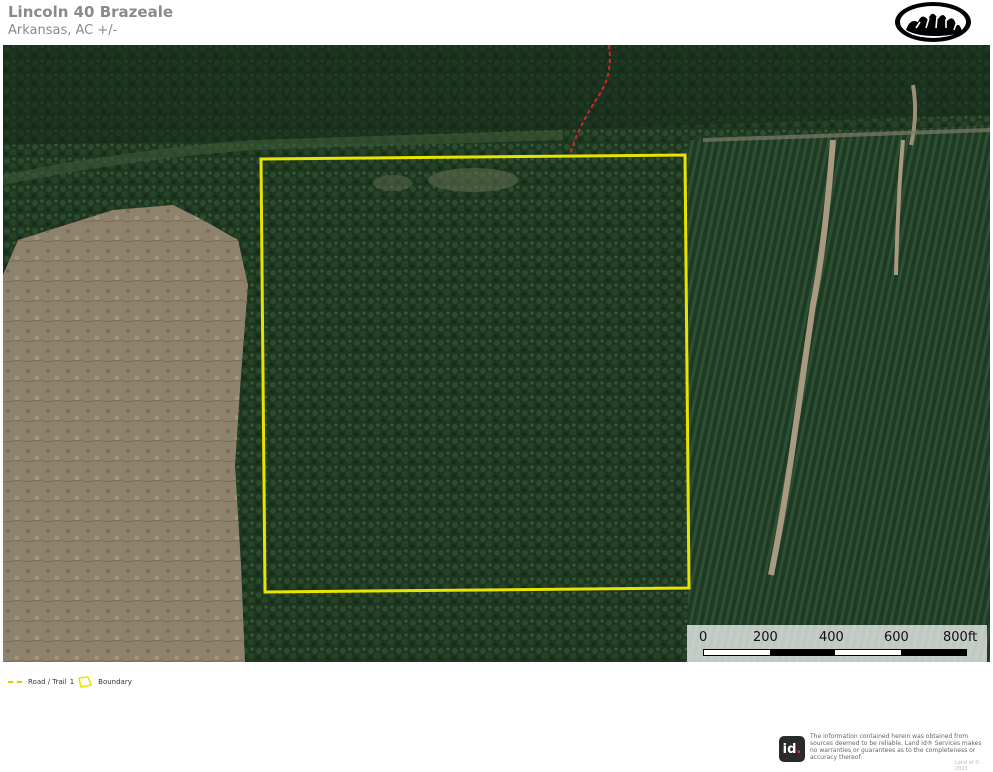  I want to click on map-legend: Road / Trail 1 Boundary, so click(70, 682).